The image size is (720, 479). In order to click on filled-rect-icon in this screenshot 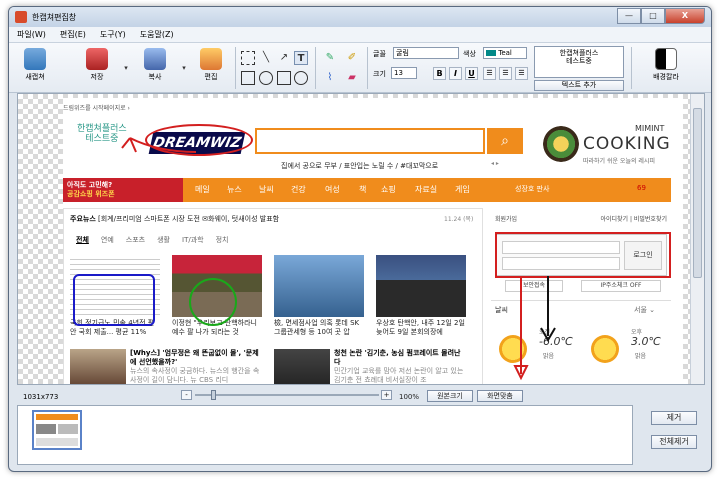, I will do `click(284, 78)`.